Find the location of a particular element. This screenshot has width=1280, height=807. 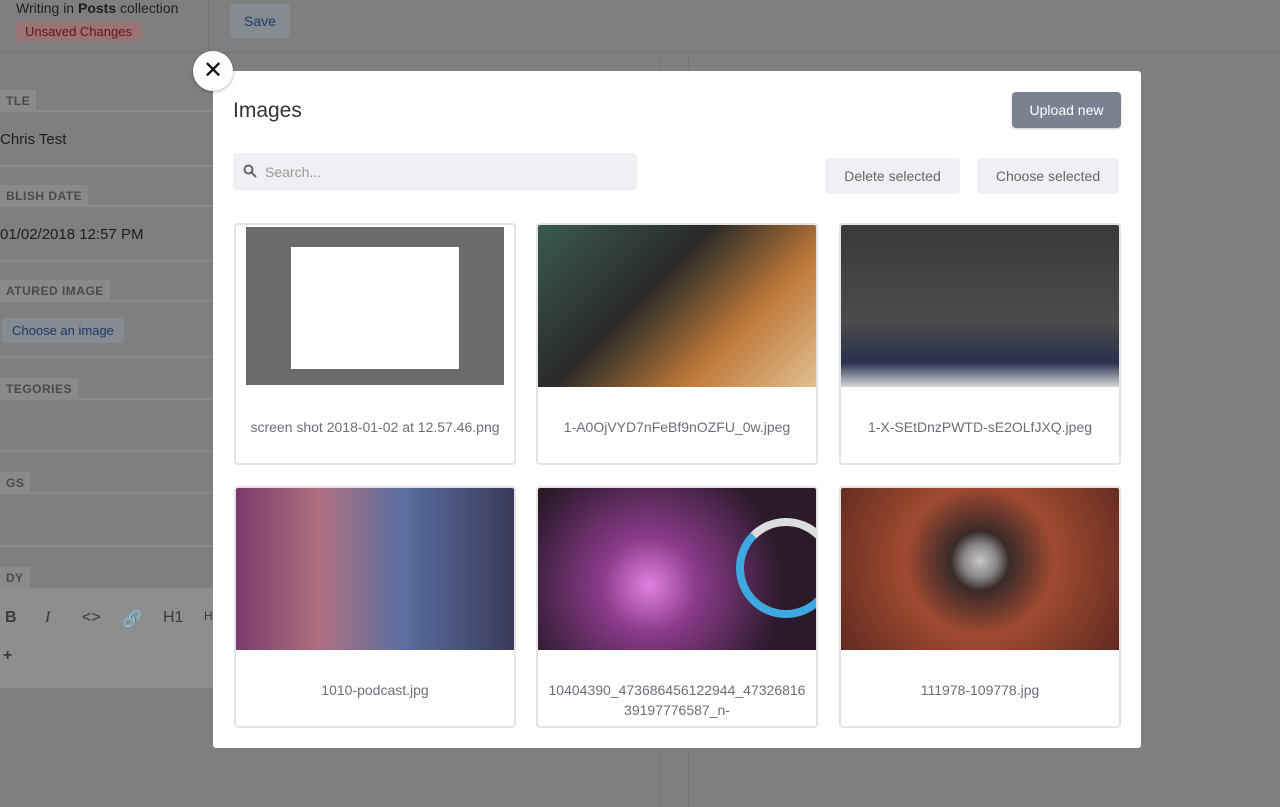

upload-new-button: Upload new is located at coordinates (1066, 110).